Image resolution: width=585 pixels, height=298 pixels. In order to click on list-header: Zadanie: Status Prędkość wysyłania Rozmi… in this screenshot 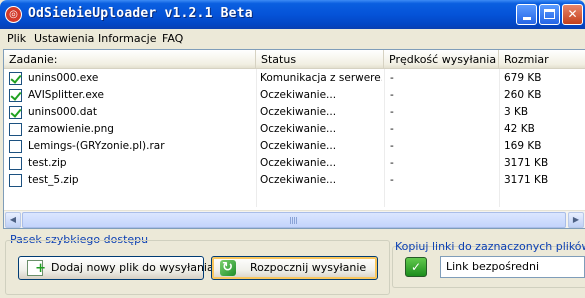, I will do `click(294, 59)`.